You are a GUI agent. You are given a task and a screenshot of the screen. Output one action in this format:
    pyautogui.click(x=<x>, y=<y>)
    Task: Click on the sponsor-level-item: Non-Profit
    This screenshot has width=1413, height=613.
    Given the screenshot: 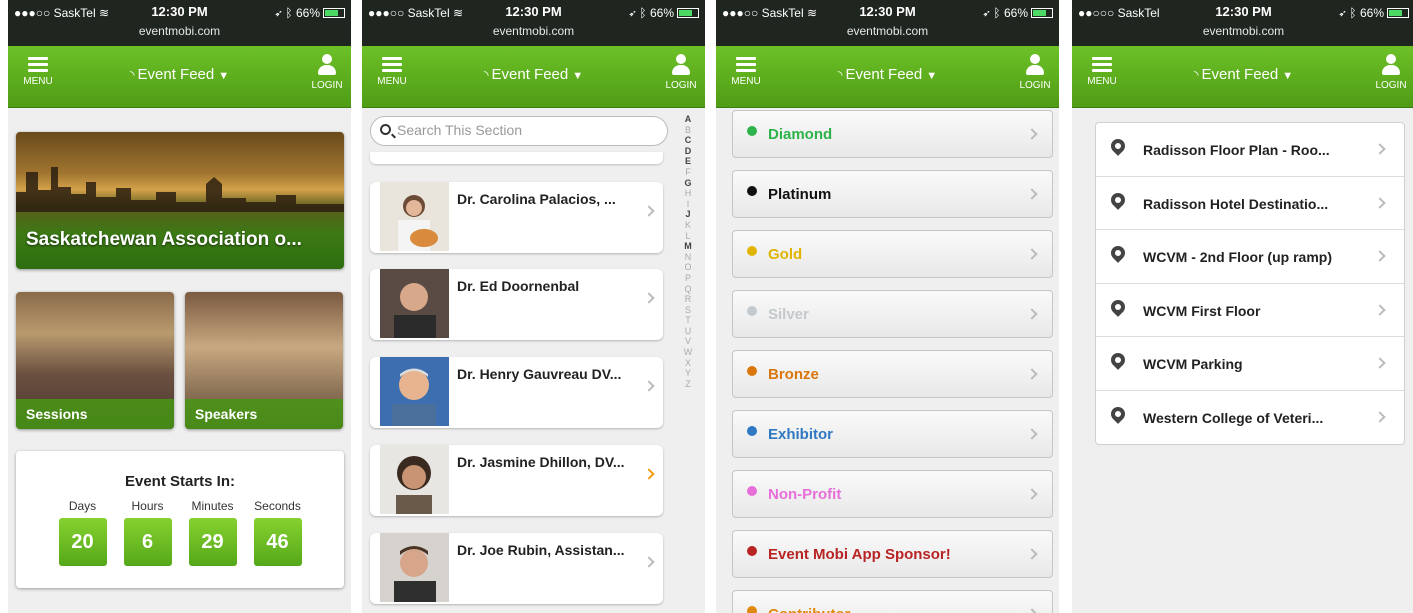 What is the action you would take?
    pyautogui.click(x=892, y=494)
    